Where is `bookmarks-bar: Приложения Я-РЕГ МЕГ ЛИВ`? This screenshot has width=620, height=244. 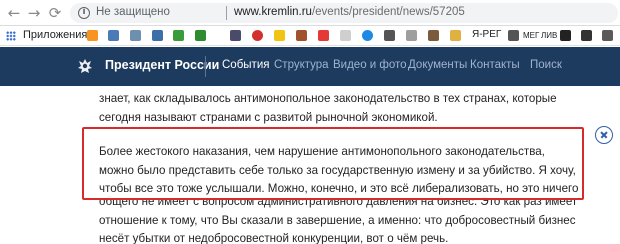
bookmarks-bar: Приложения Я-РЕГ МЕГ ЛИВ is located at coordinates (310, 36).